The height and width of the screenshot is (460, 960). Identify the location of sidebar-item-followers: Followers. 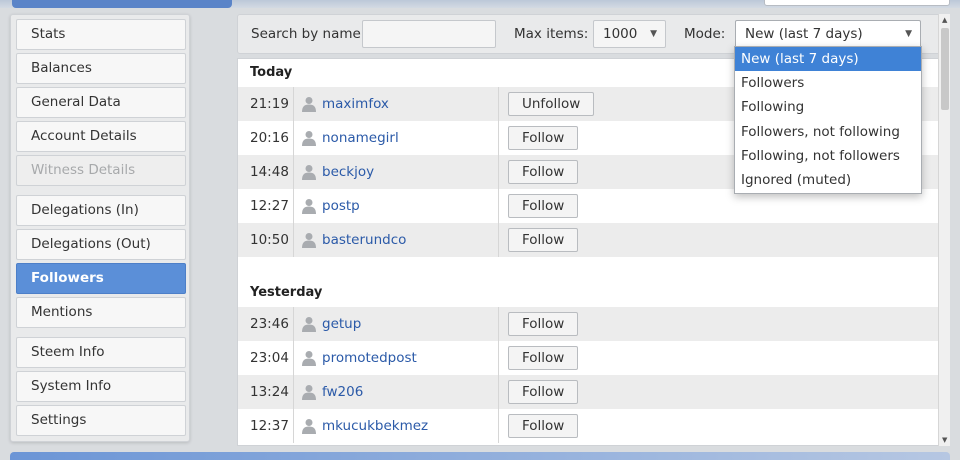
(101, 278).